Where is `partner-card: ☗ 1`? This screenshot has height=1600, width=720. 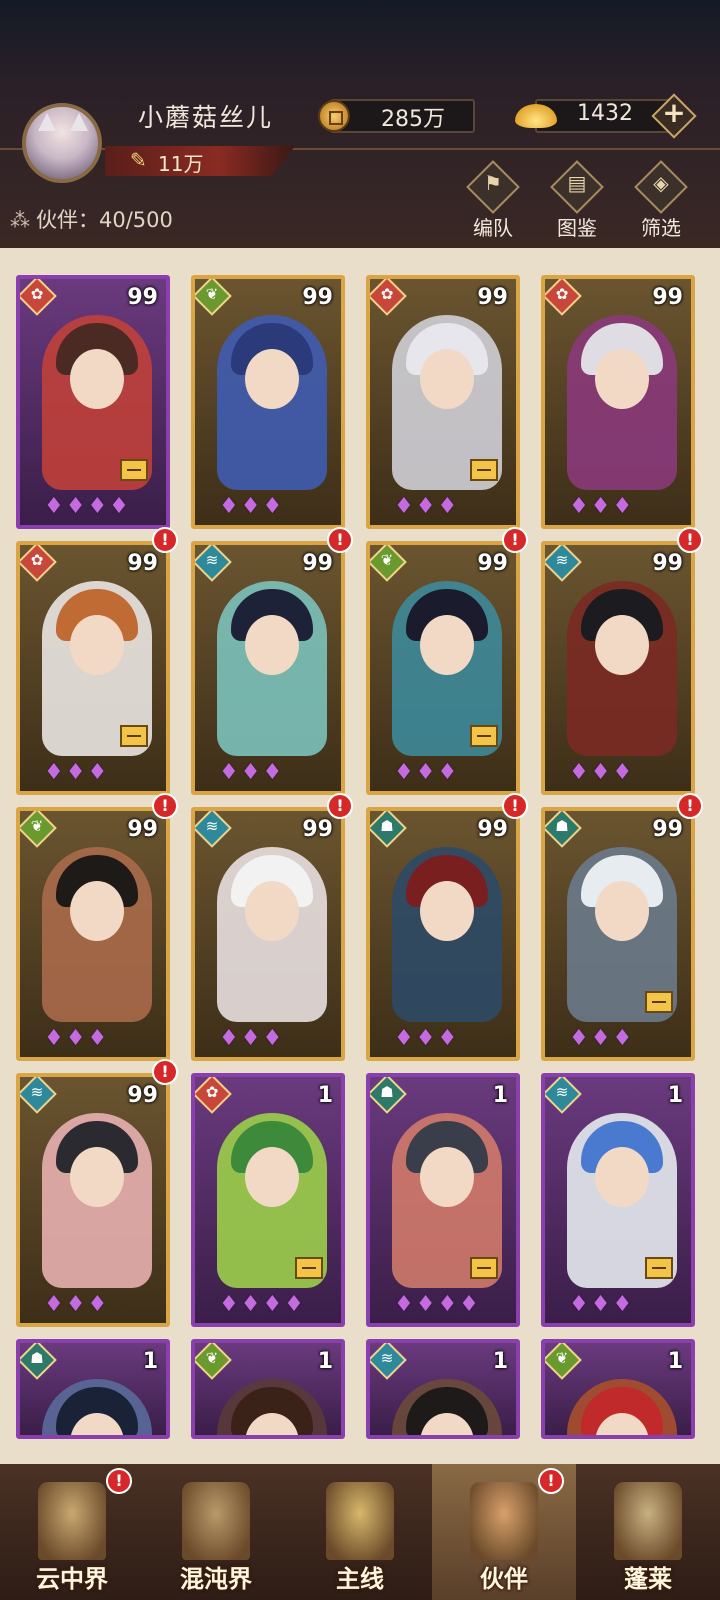 partner-card: ☗ 1 is located at coordinates (93, 1389).